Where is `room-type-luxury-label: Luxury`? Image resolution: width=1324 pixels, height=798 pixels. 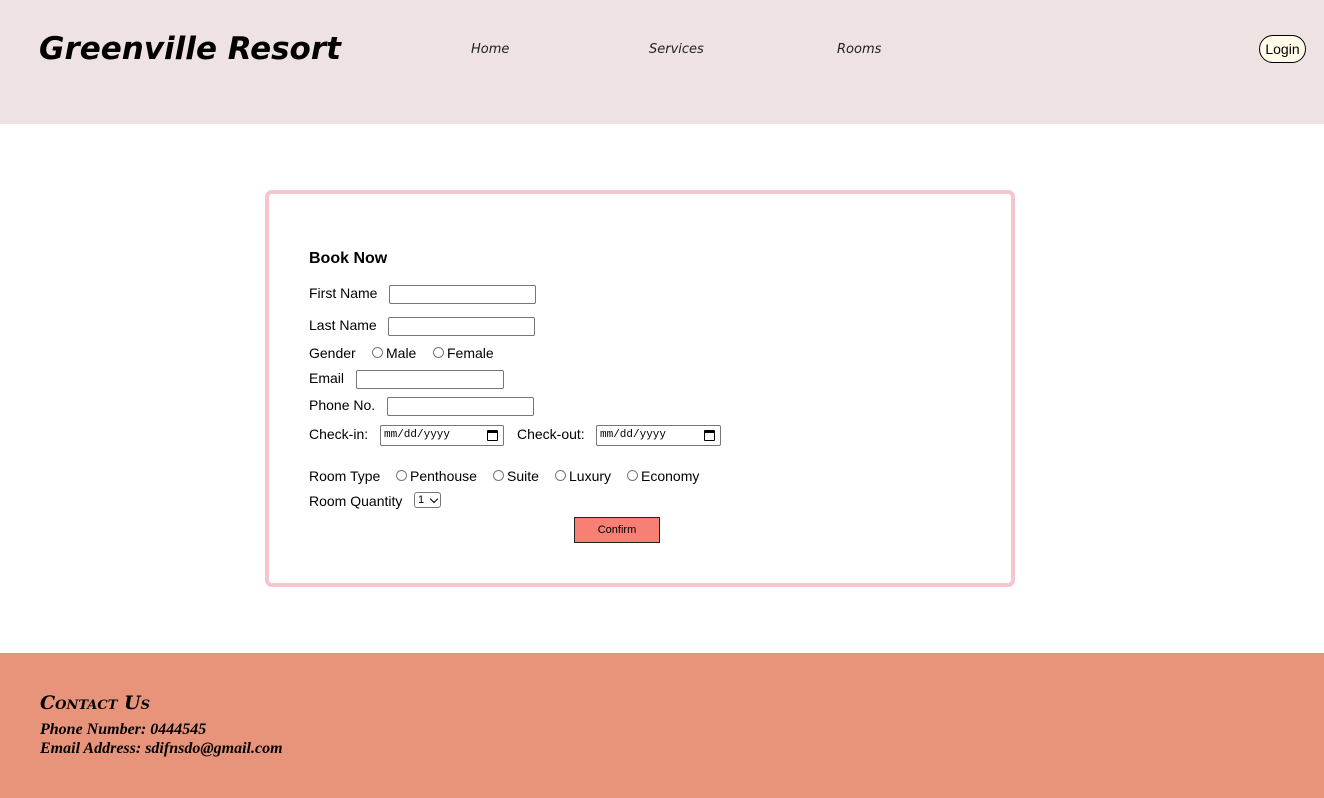 room-type-luxury-label: Luxury is located at coordinates (590, 476).